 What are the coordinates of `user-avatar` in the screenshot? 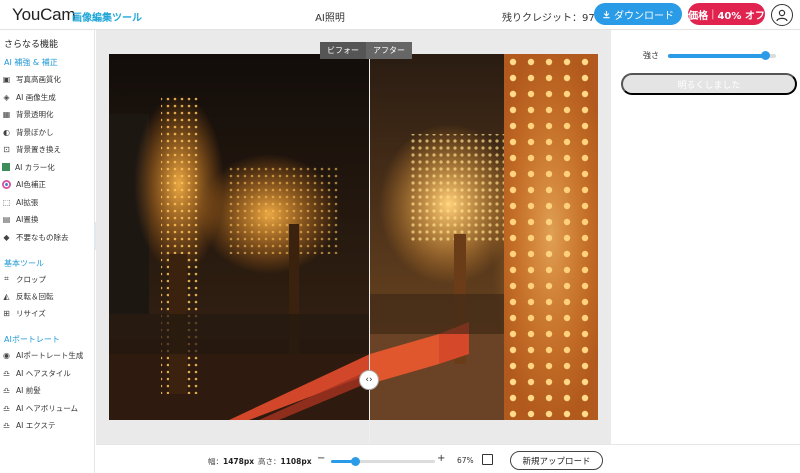 It's located at (782, 15).